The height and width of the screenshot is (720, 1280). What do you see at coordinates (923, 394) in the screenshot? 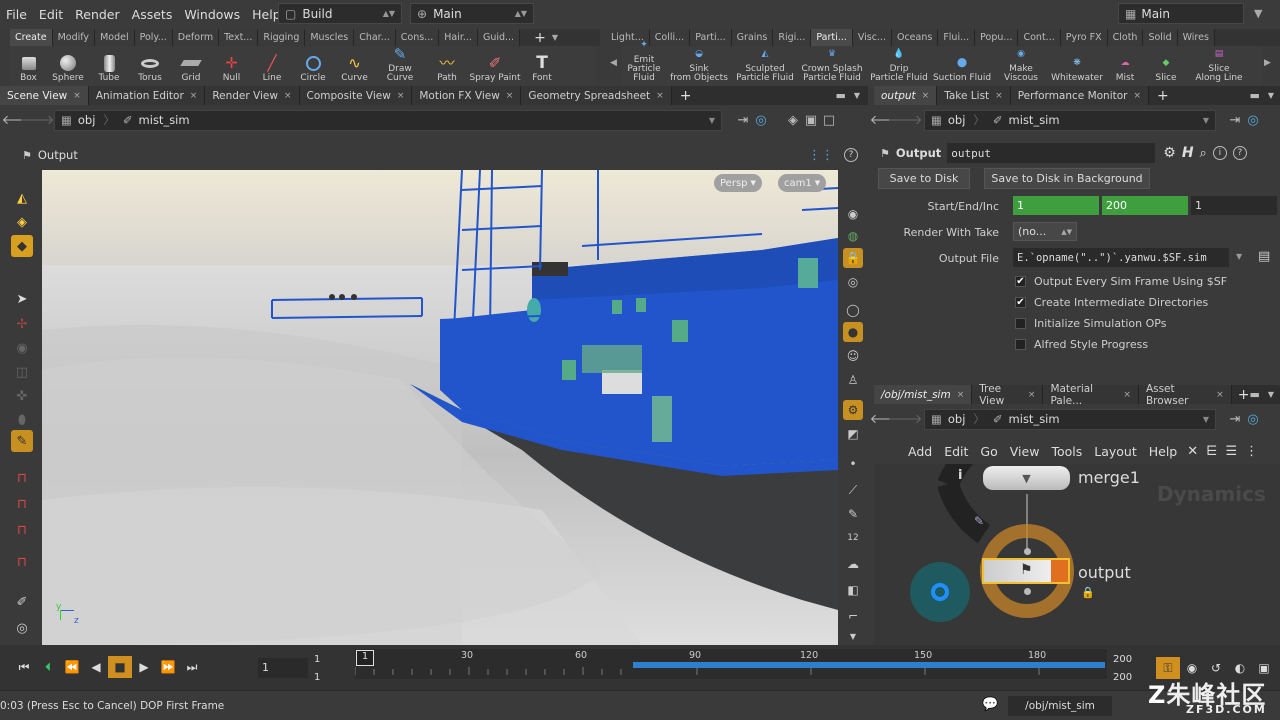
I see `tab-obj-mist-sim: /obj/mist_sim ×` at bounding box center [923, 394].